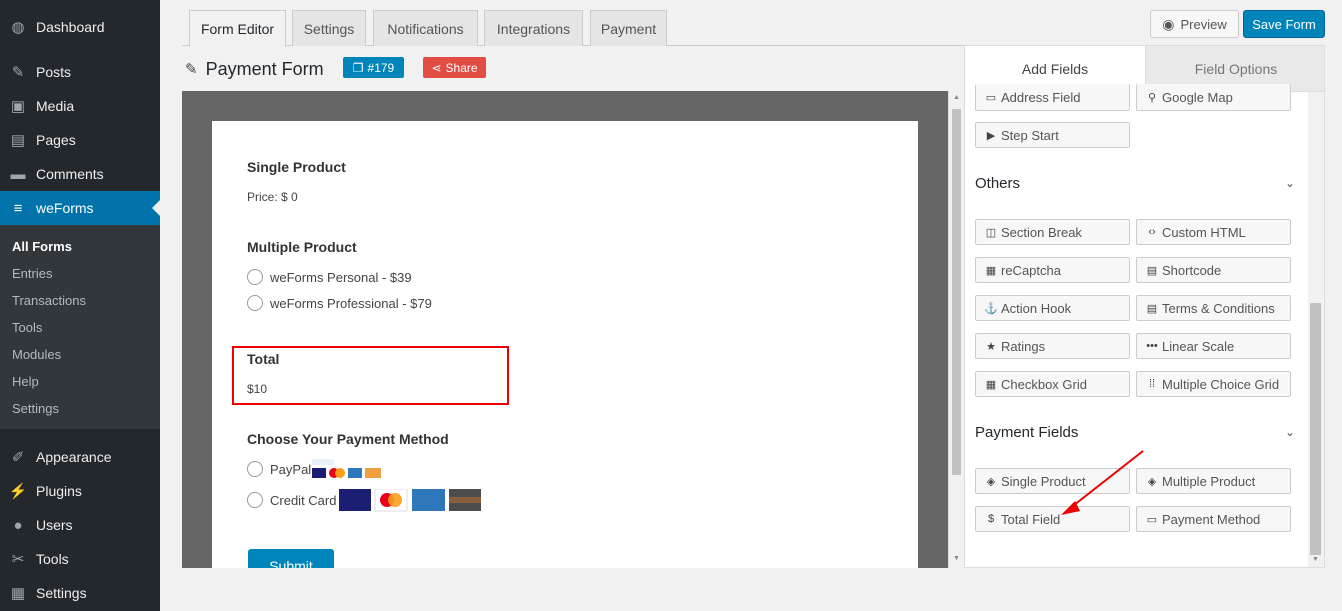 The width and height of the screenshot is (1342, 611). Describe the element at coordinates (49, 300) in the screenshot. I see `submenu-transactions: Transactions` at that location.